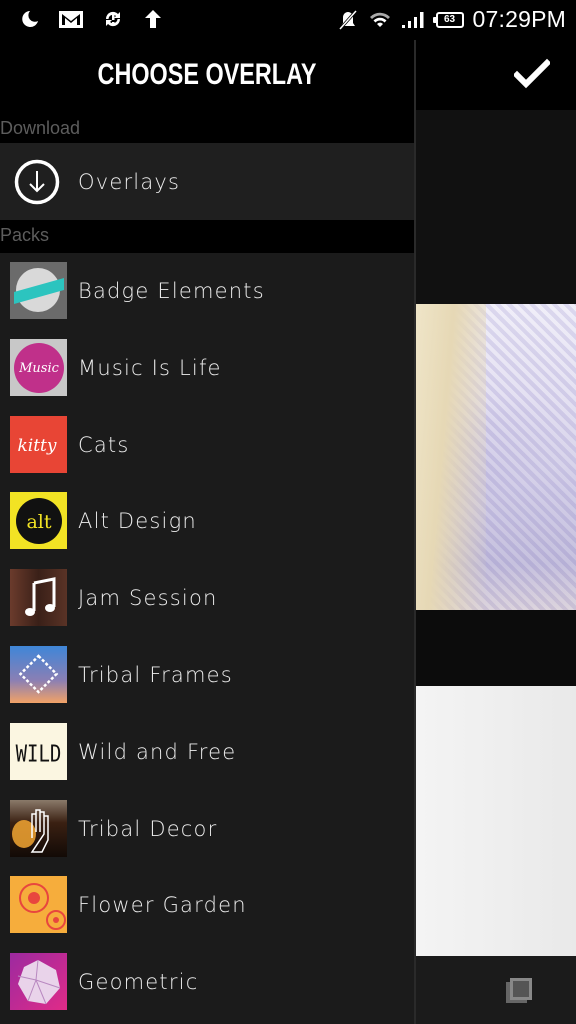 This screenshot has width=576, height=1024. I want to click on secondary-image, so click(496, 821).